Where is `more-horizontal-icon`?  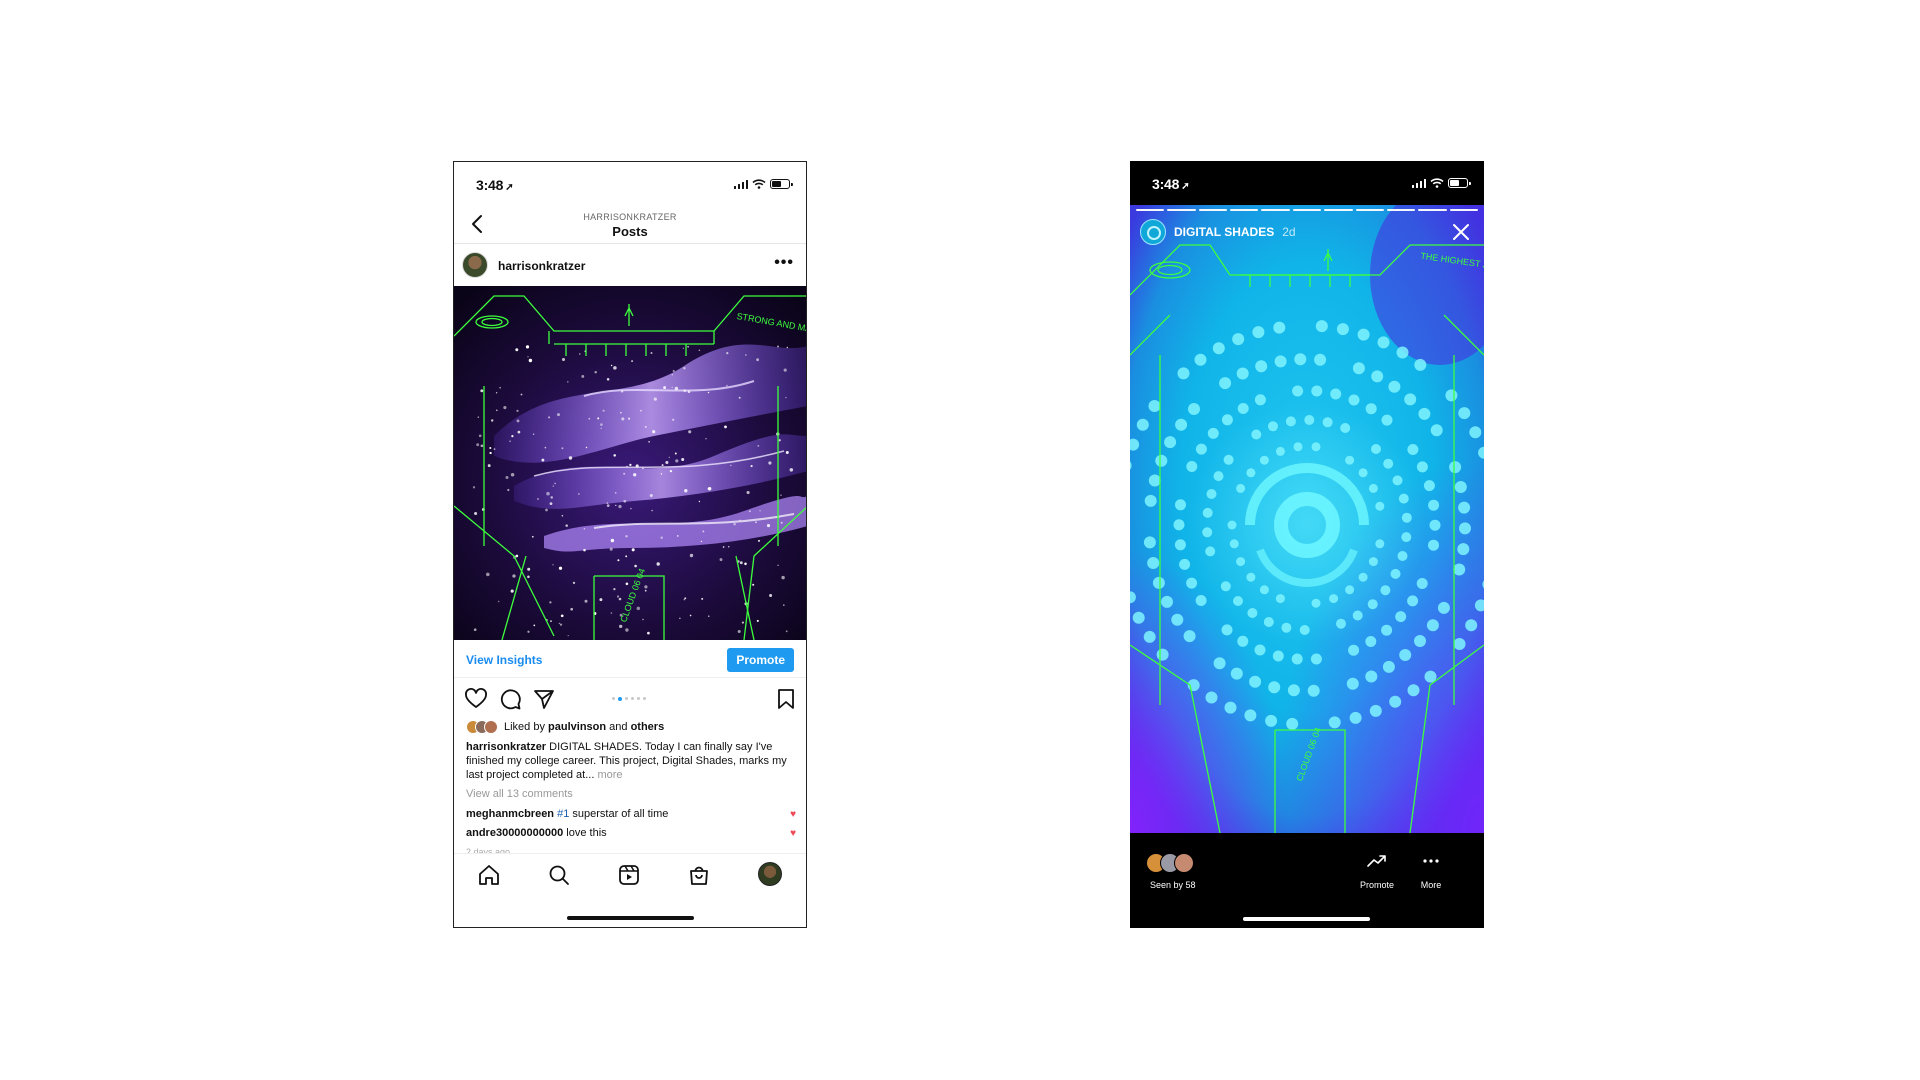
more-horizontal-icon is located at coordinates (1431, 861).